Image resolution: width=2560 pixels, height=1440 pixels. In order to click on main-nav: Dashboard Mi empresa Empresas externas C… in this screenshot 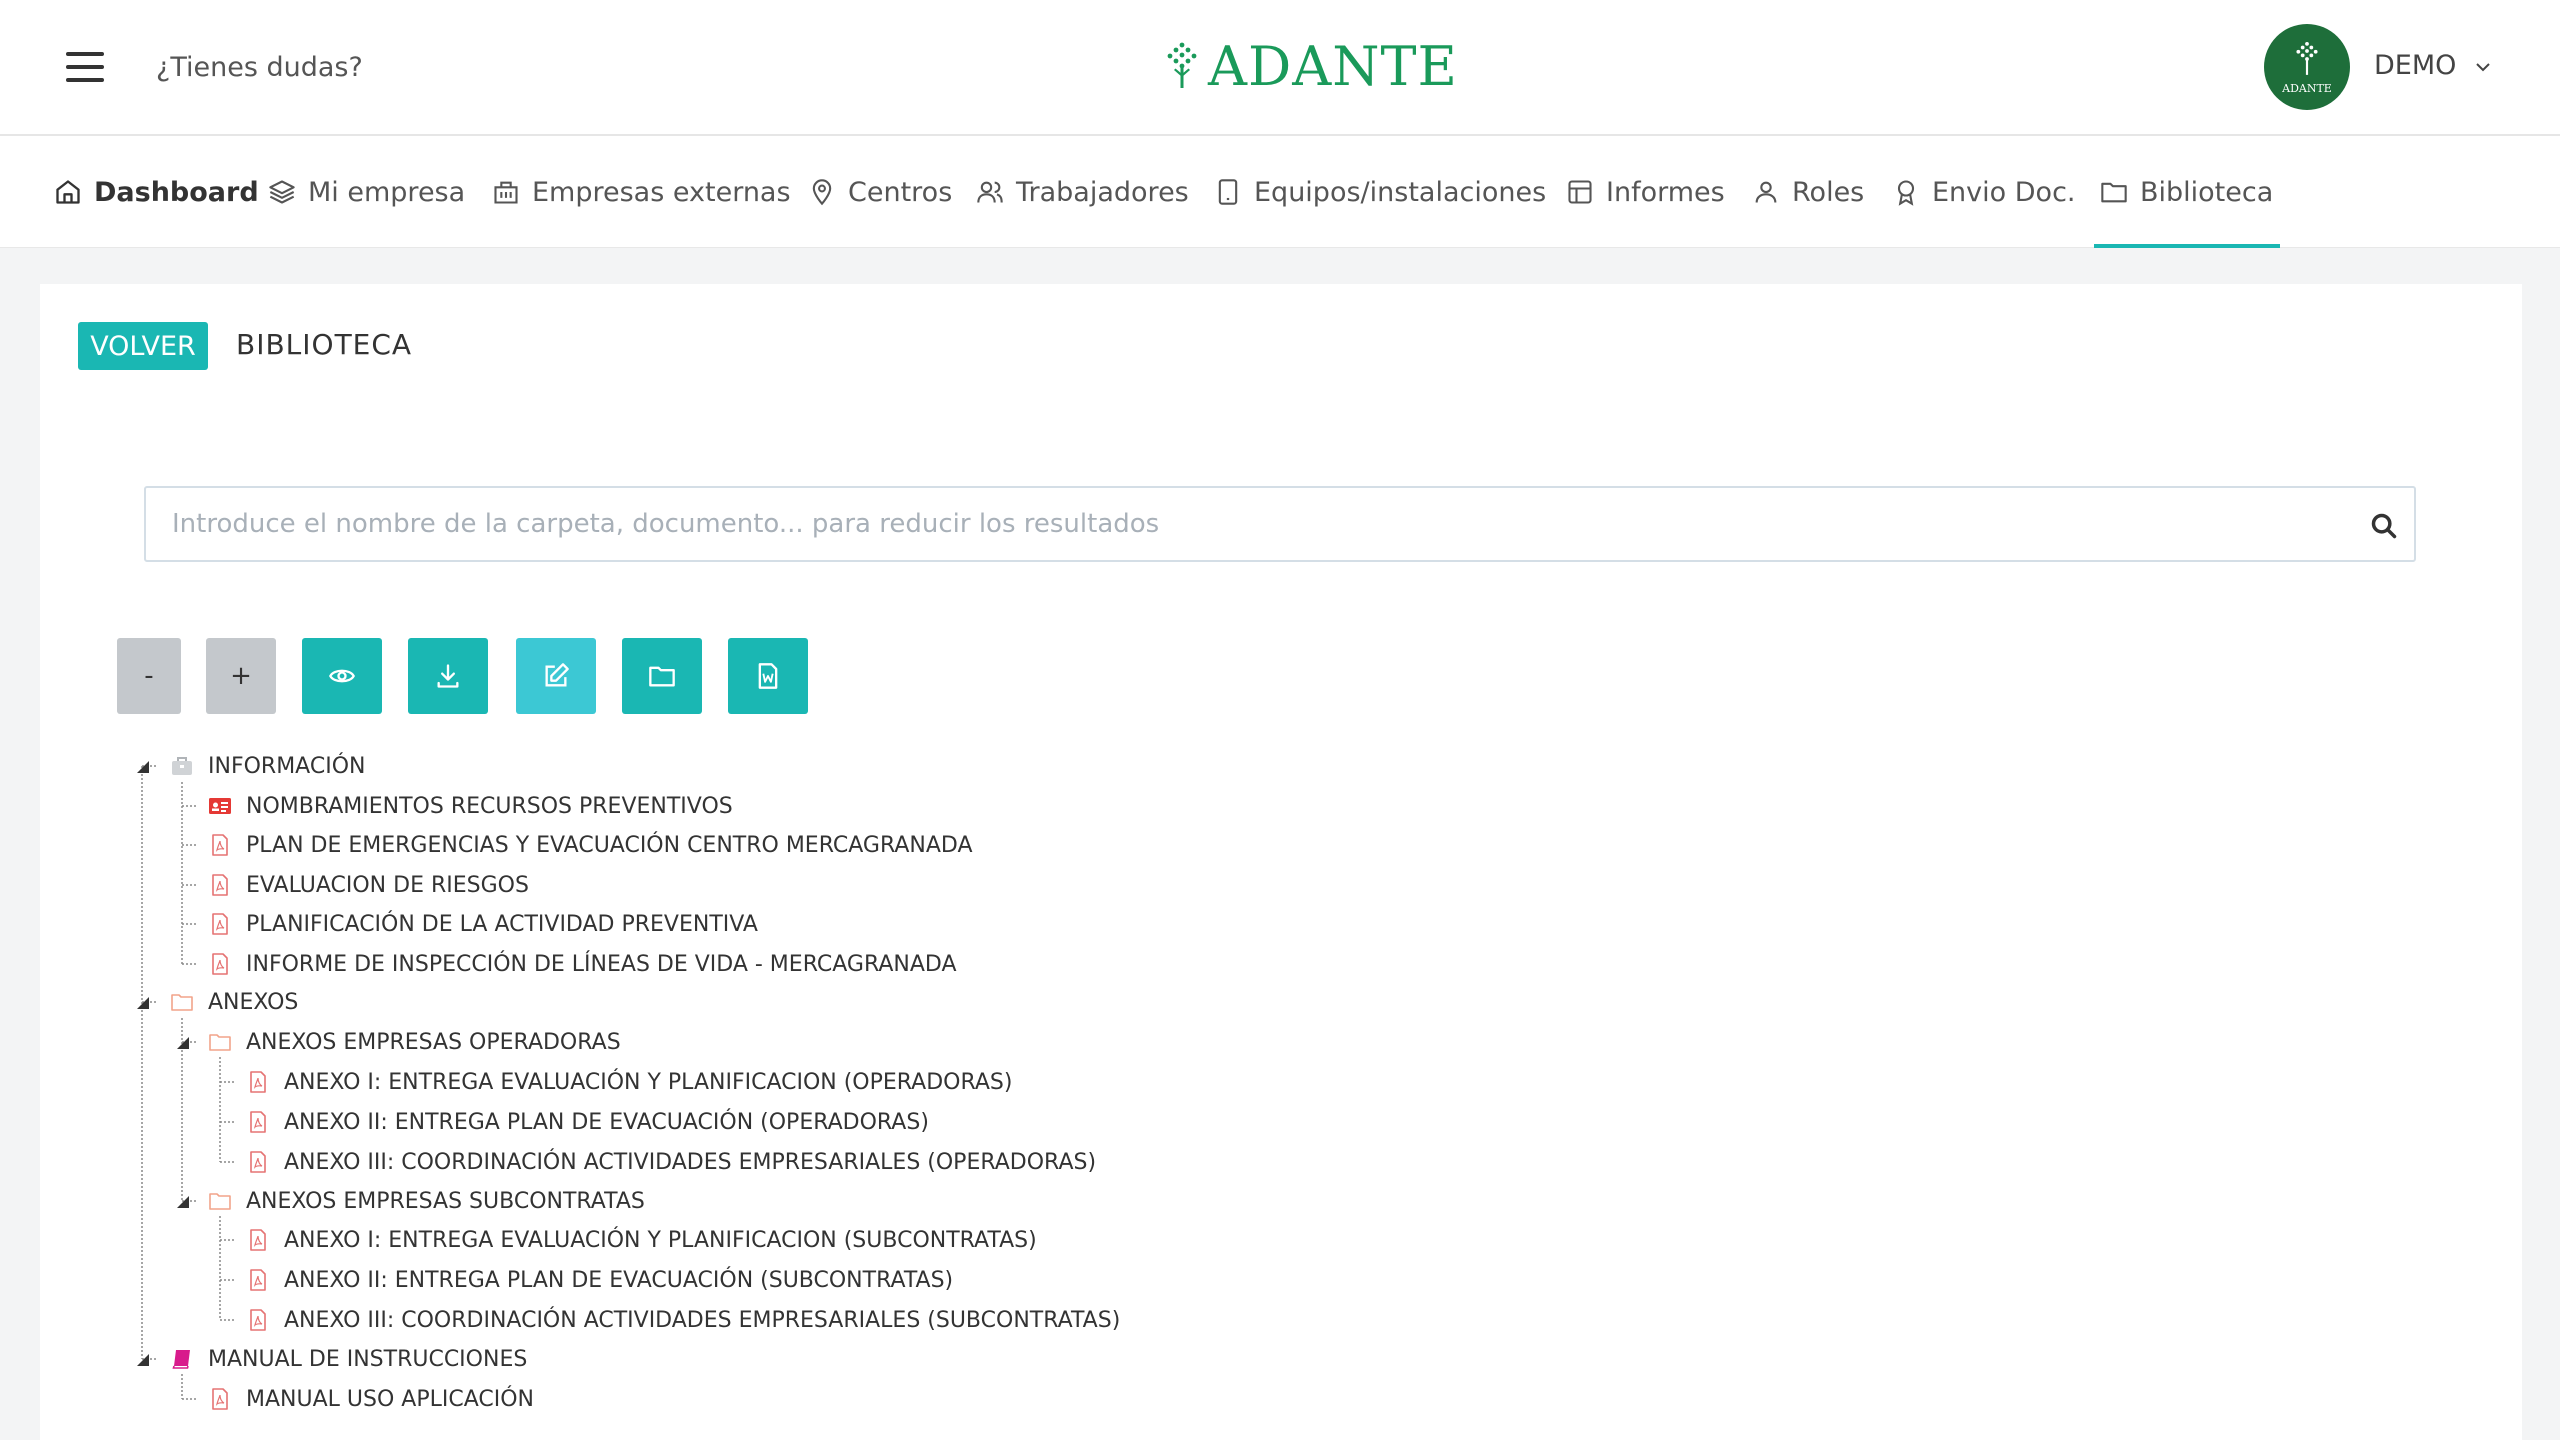, I will do `click(1280, 192)`.